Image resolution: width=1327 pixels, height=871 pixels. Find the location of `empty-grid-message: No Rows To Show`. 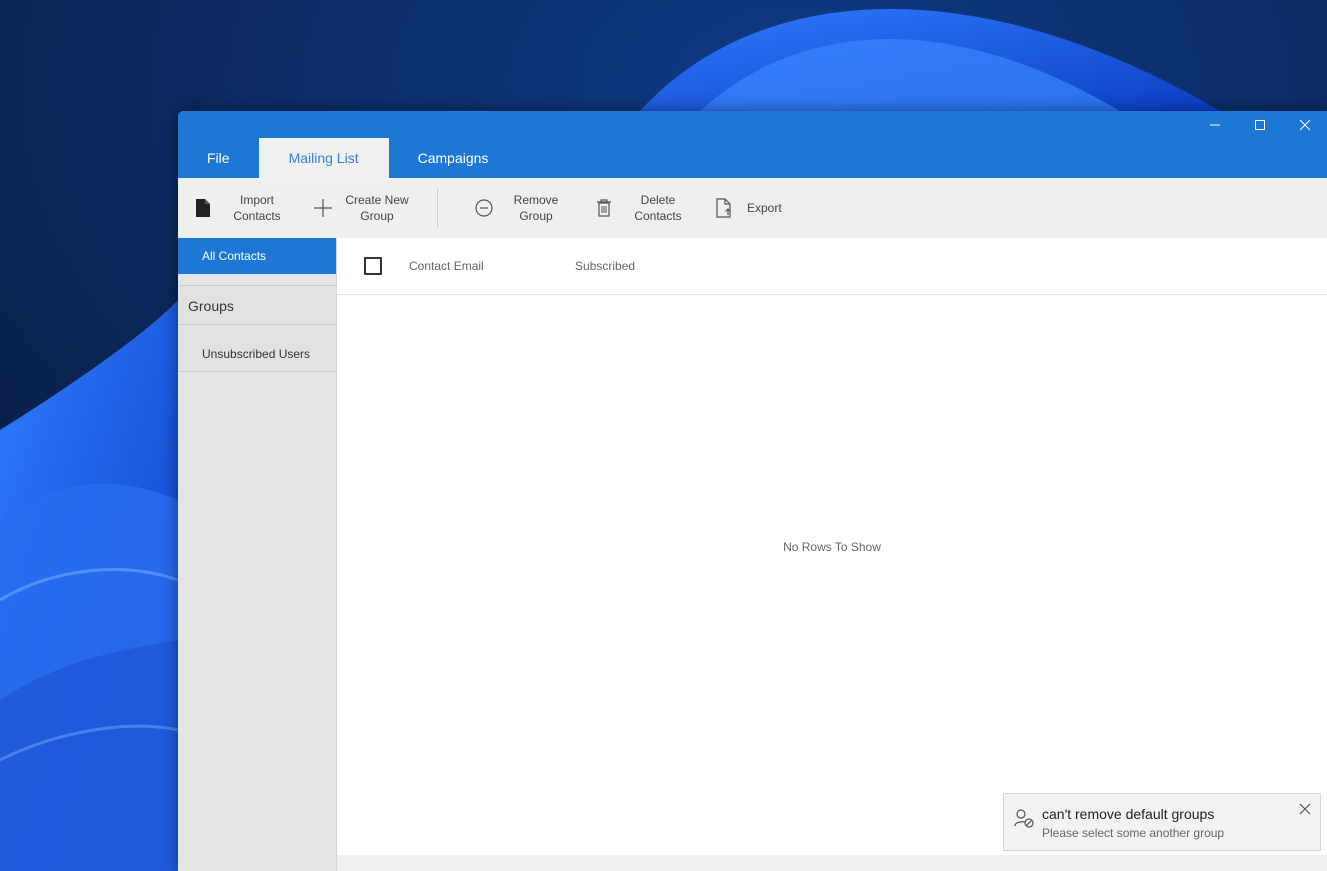

empty-grid-message: No Rows To Show is located at coordinates (832, 547).